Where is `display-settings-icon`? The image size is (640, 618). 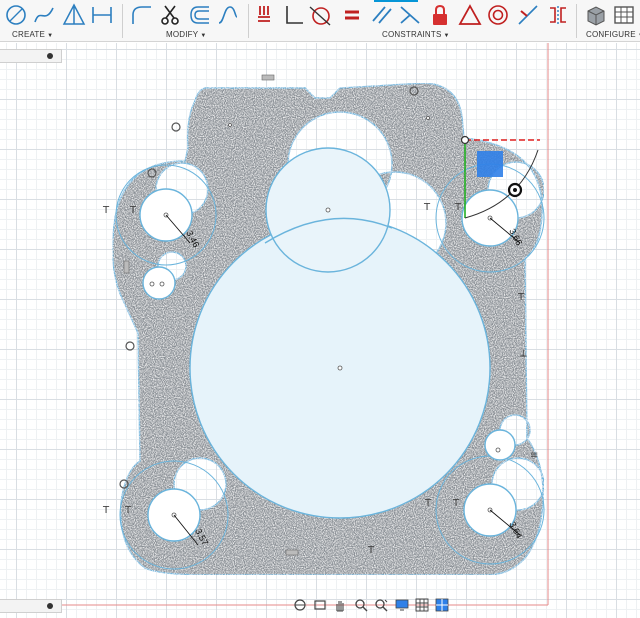
display-settings-icon is located at coordinates (401, 605).